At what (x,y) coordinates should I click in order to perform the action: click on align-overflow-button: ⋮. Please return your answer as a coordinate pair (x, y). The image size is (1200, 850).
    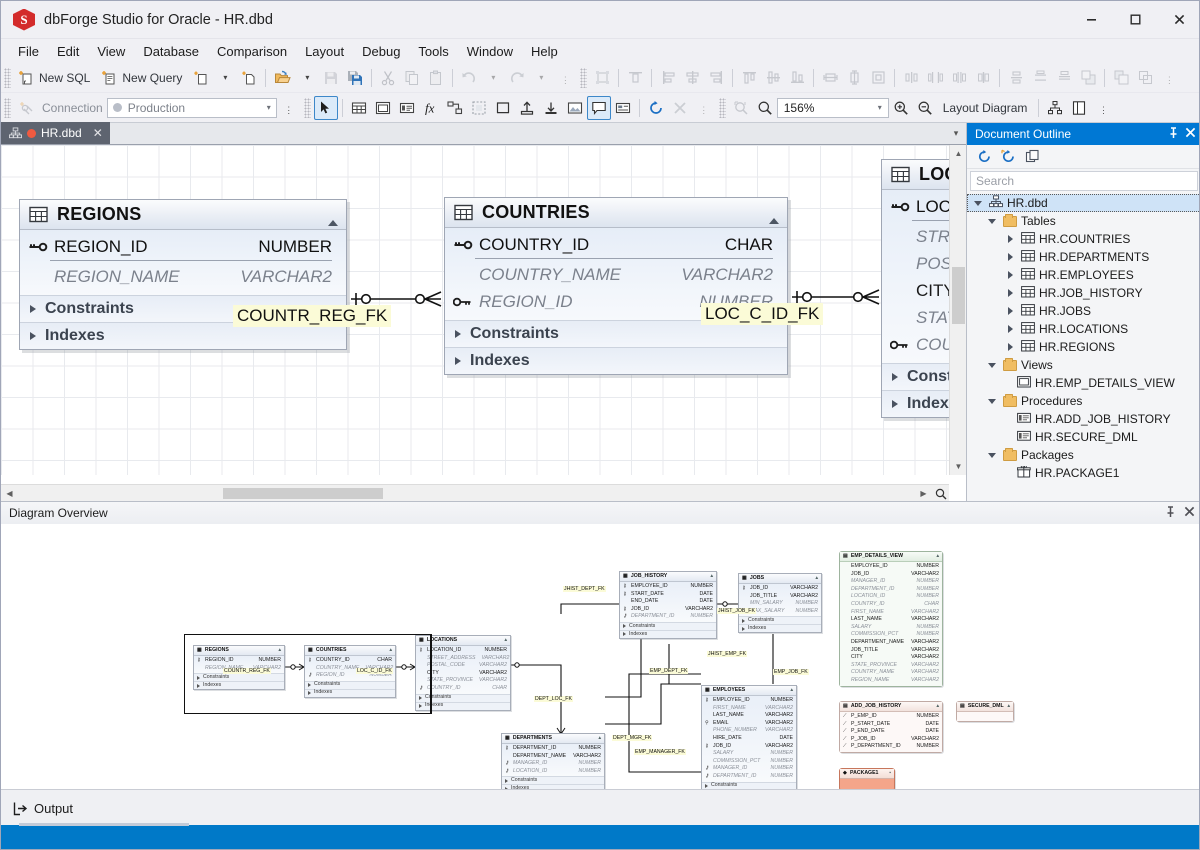
    Looking at the image, I should click on (1169, 78).